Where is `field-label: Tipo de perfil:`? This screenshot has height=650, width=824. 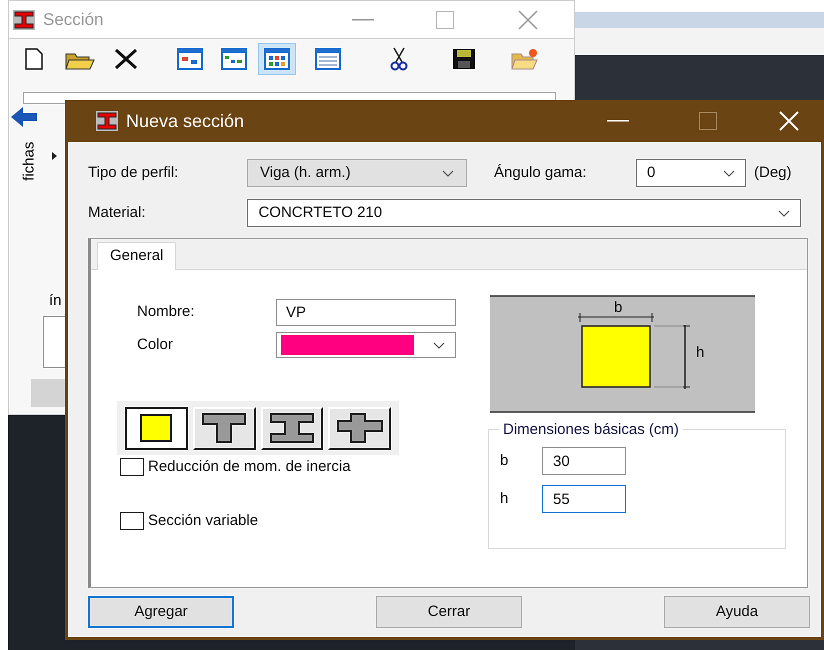 field-label: Tipo de perfil: is located at coordinates (134, 172).